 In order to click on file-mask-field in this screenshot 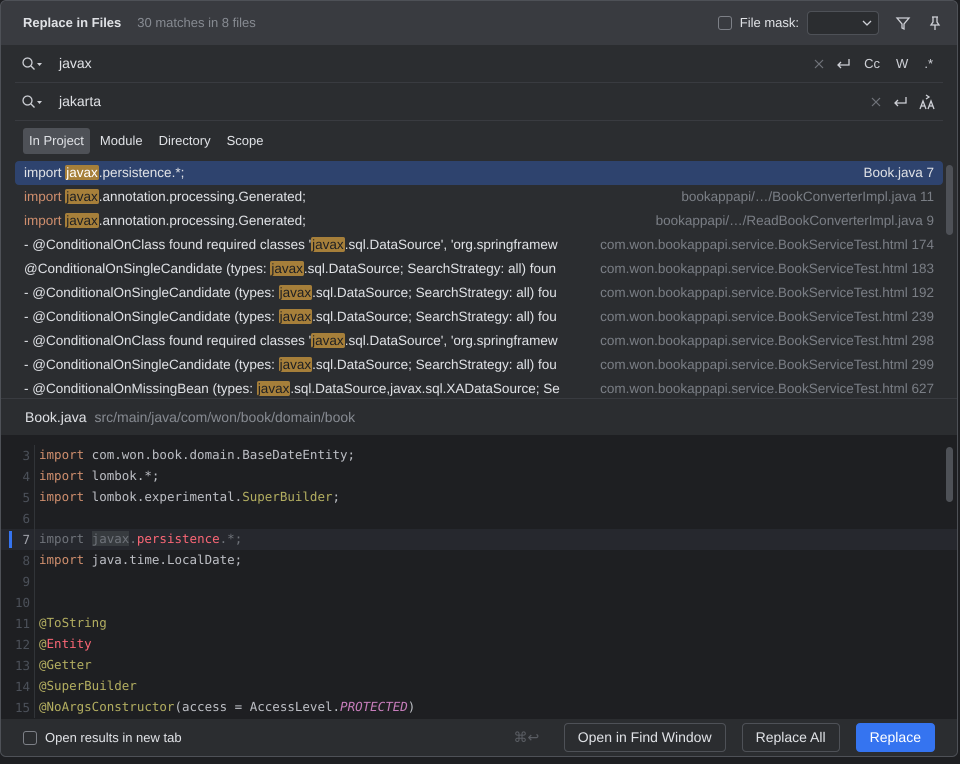, I will do `click(843, 23)`.